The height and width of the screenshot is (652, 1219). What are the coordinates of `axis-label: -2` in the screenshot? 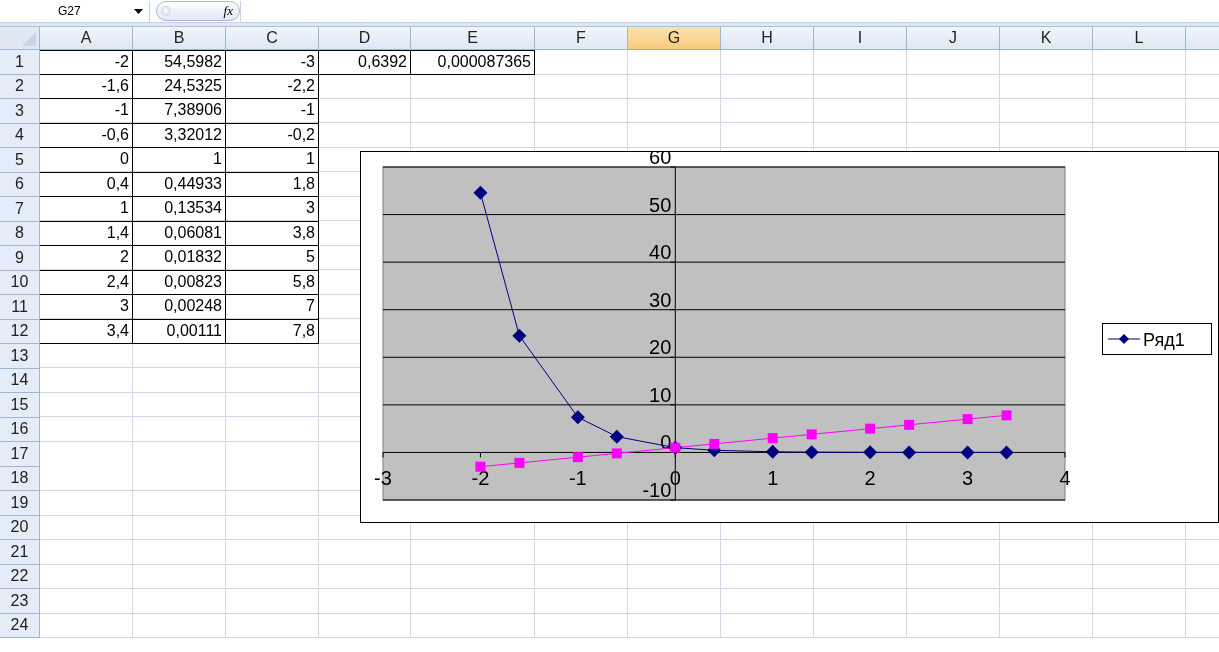 It's located at (480, 478).